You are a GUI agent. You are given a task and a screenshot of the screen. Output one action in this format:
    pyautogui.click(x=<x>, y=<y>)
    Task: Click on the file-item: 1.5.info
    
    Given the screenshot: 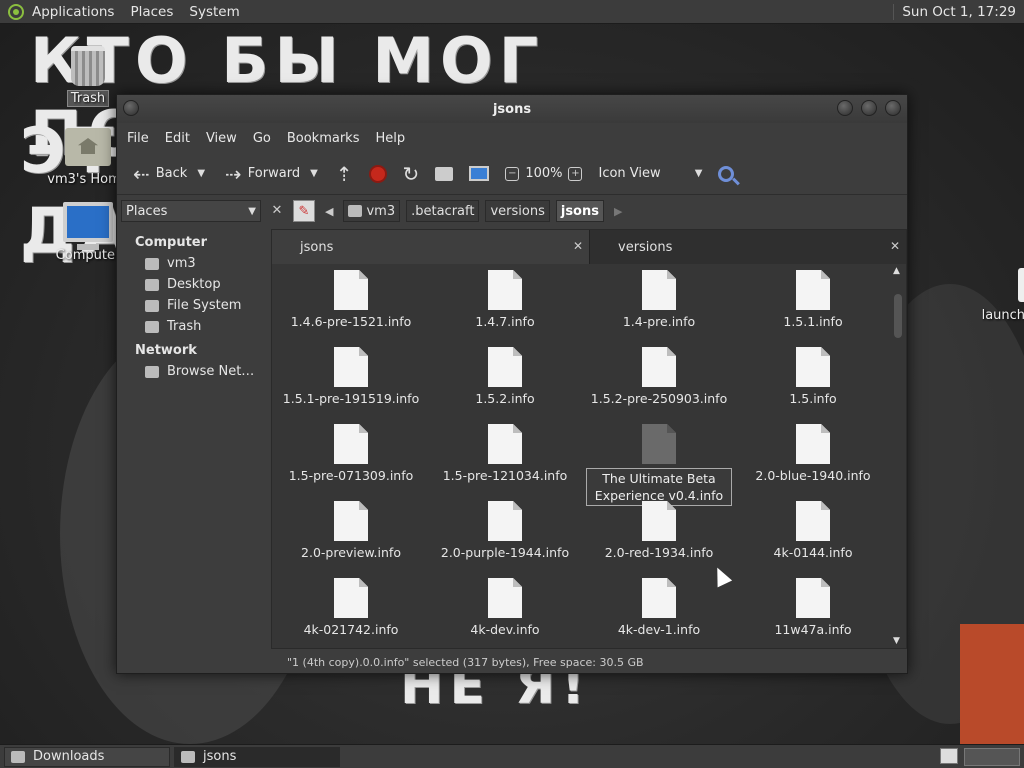 What is the action you would take?
    pyautogui.click(x=813, y=376)
    